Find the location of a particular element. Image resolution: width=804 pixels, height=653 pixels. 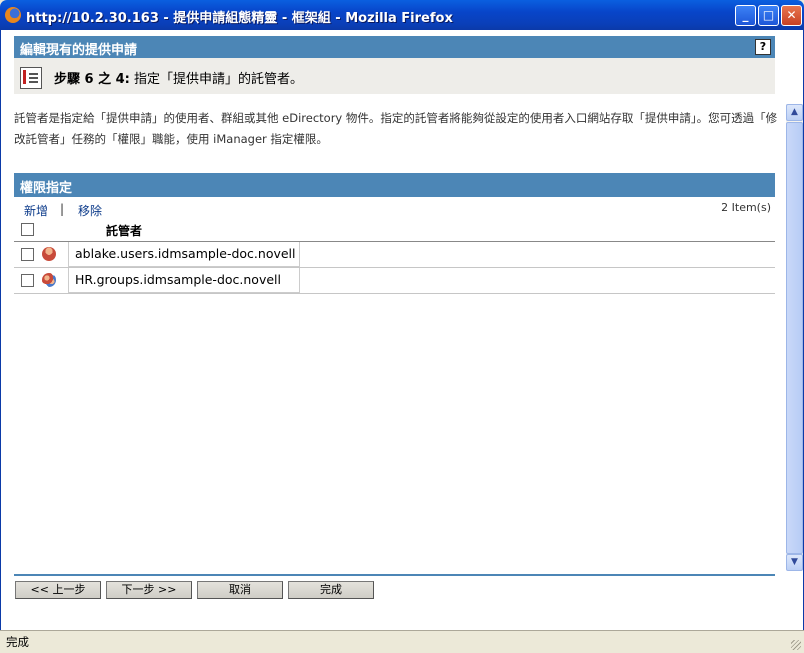

footer-divider is located at coordinates (394, 575).